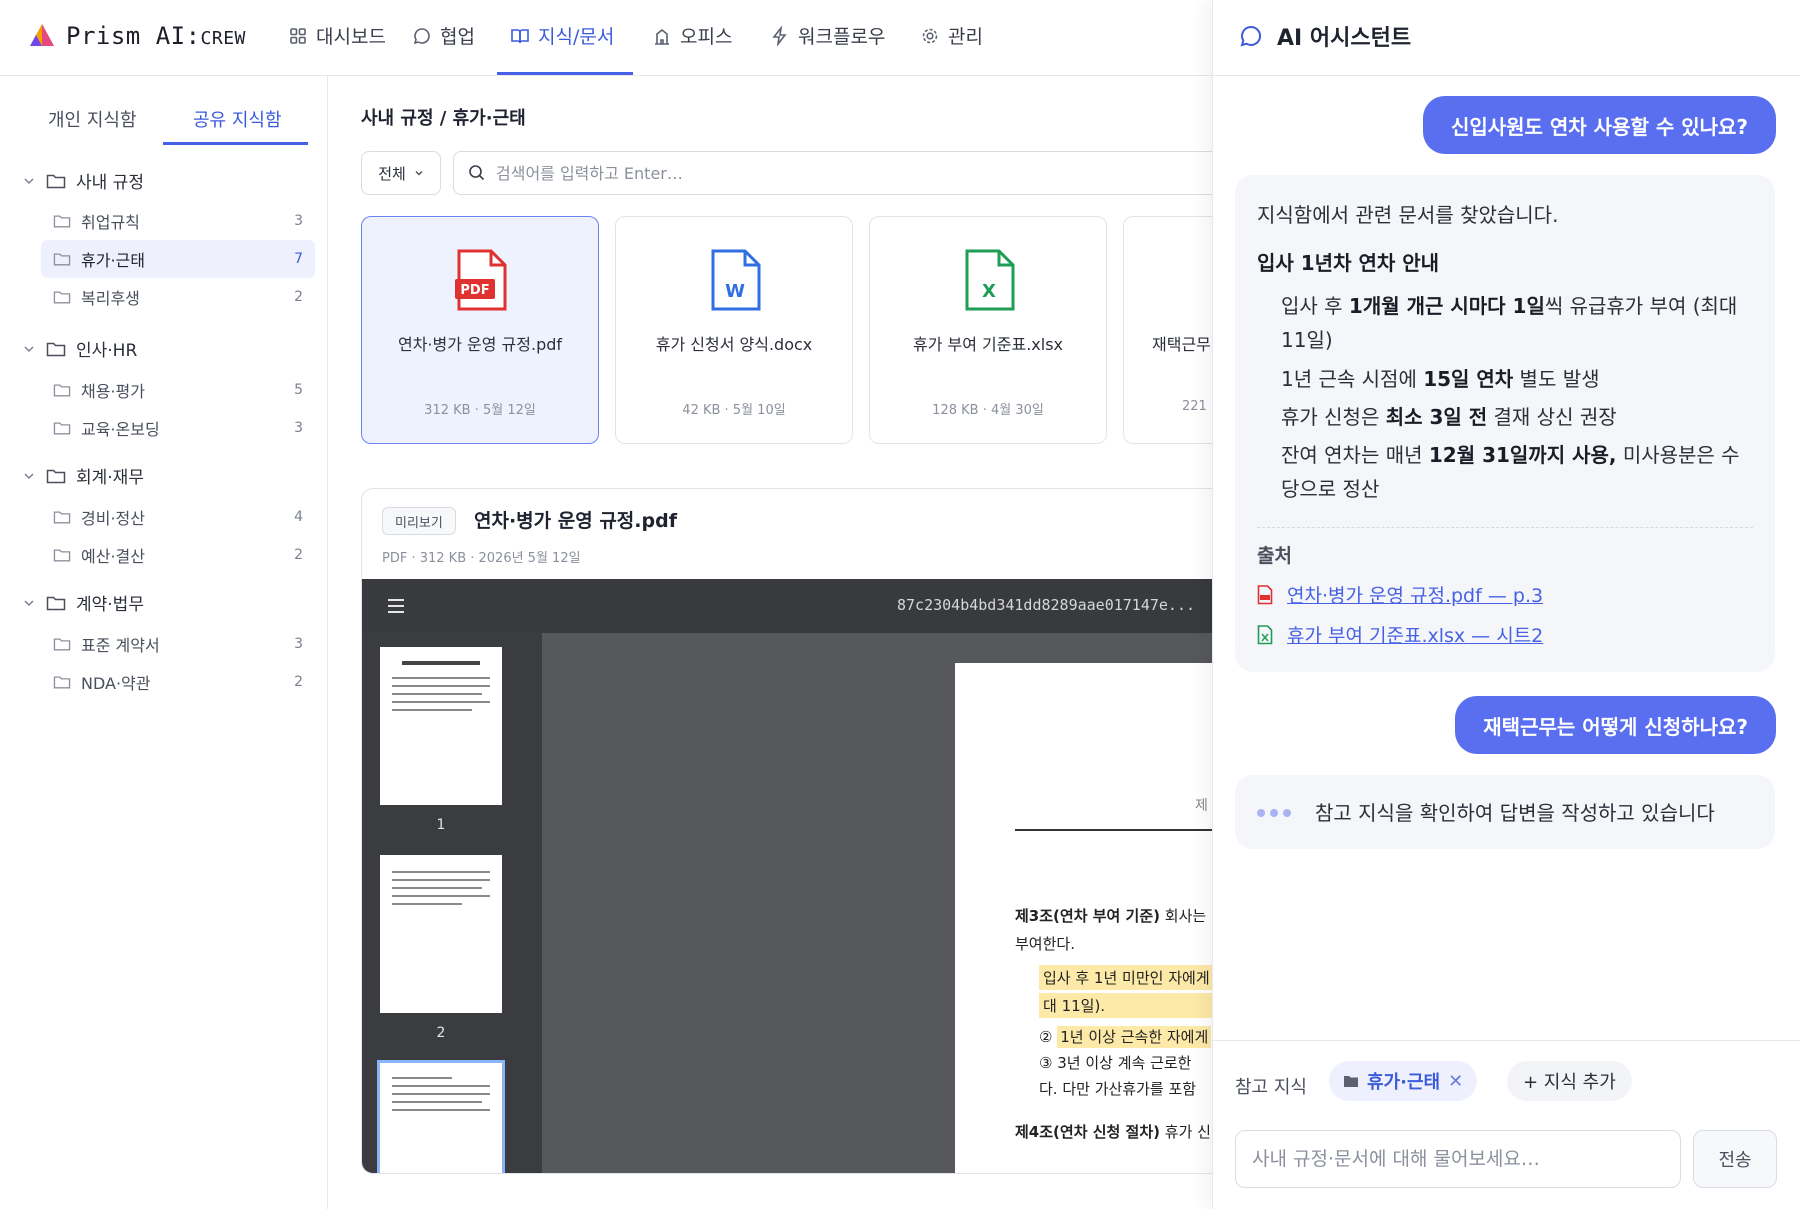 The width and height of the screenshot is (1800, 1209). What do you see at coordinates (443, 118) in the screenshot?
I see `breadcrumb: 사내 규정 / 휴가·근태` at bounding box center [443, 118].